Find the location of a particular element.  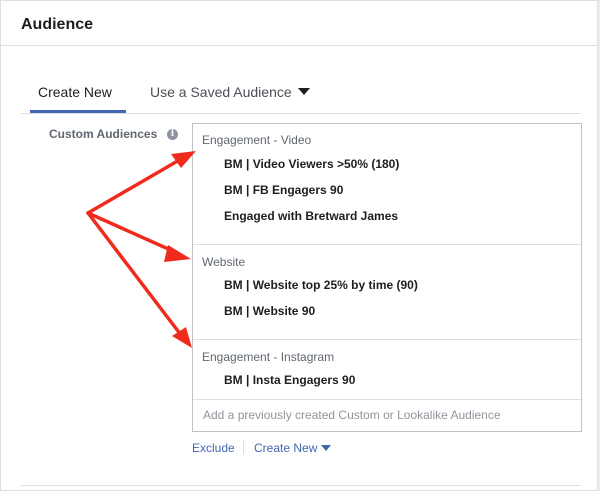

arrow-line-video is located at coordinates (134, 186).